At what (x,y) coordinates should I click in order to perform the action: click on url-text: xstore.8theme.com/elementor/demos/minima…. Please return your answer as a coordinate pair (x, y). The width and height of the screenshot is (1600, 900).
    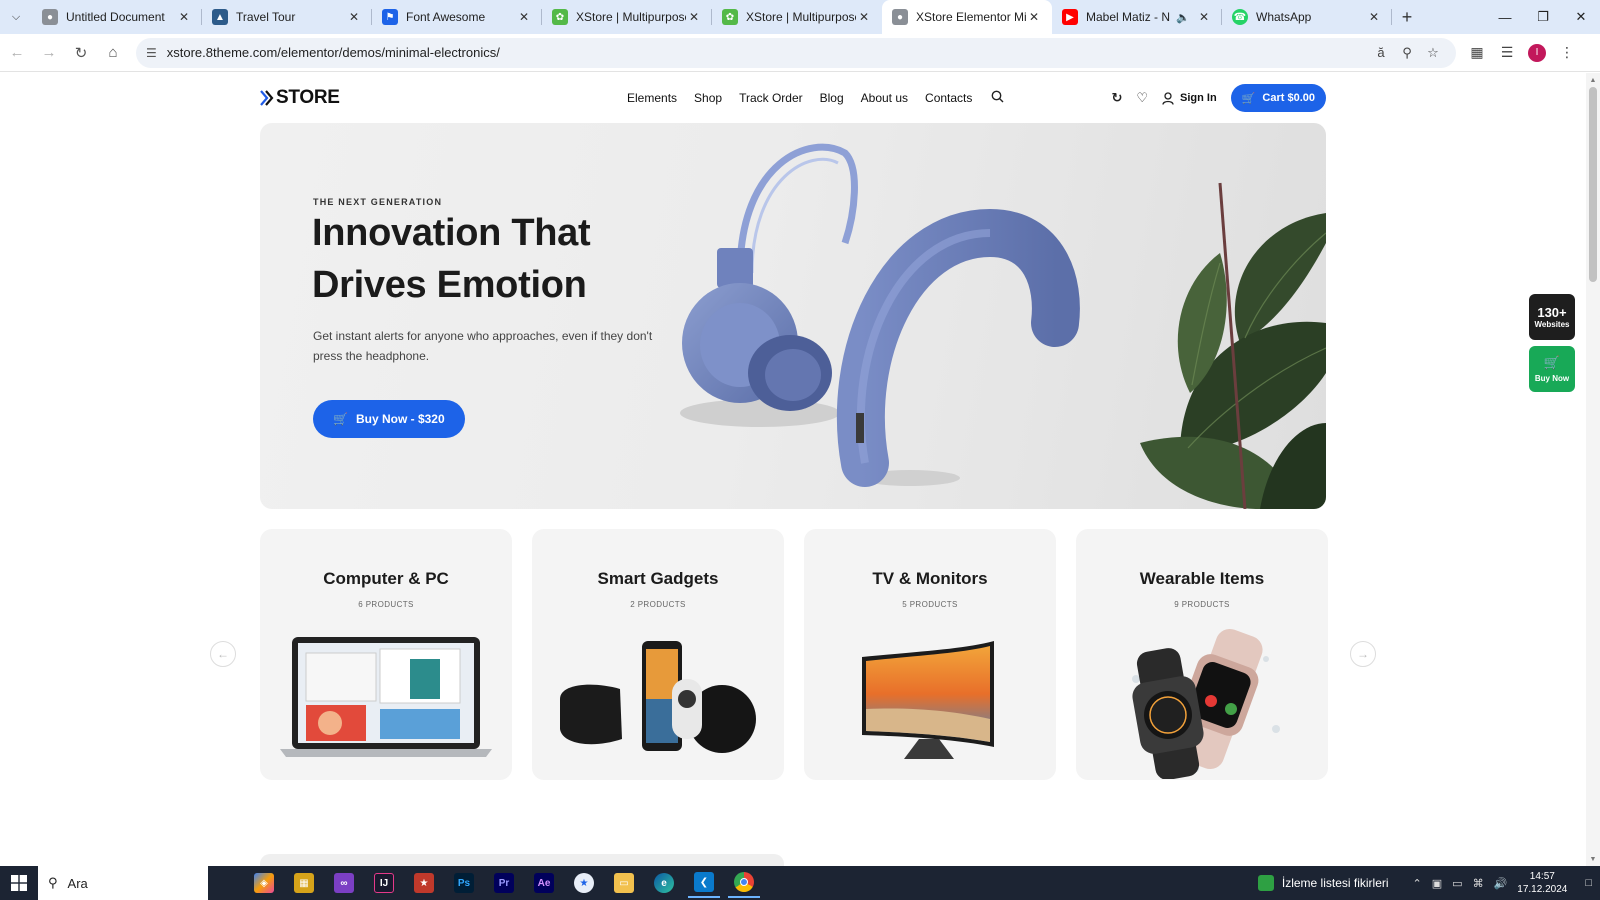
    Looking at the image, I should click on (767, 52).